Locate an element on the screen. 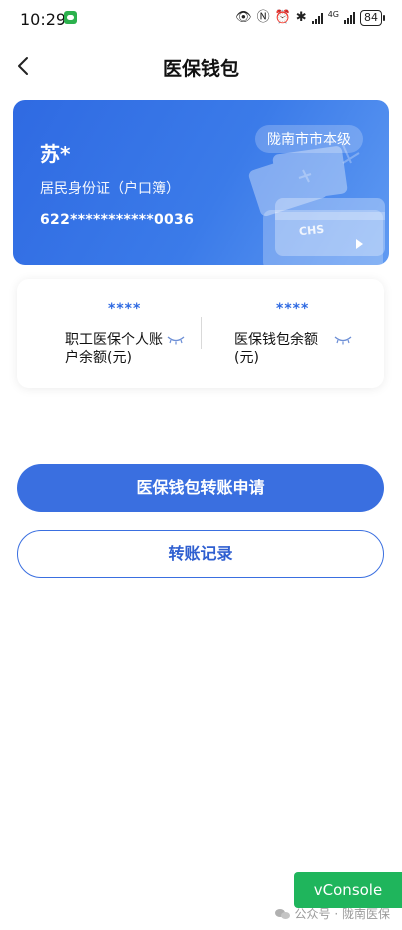 This screenshot has height=930, width=402. transfer-records-button: 转账记录 is located at coordinates (200, 554).